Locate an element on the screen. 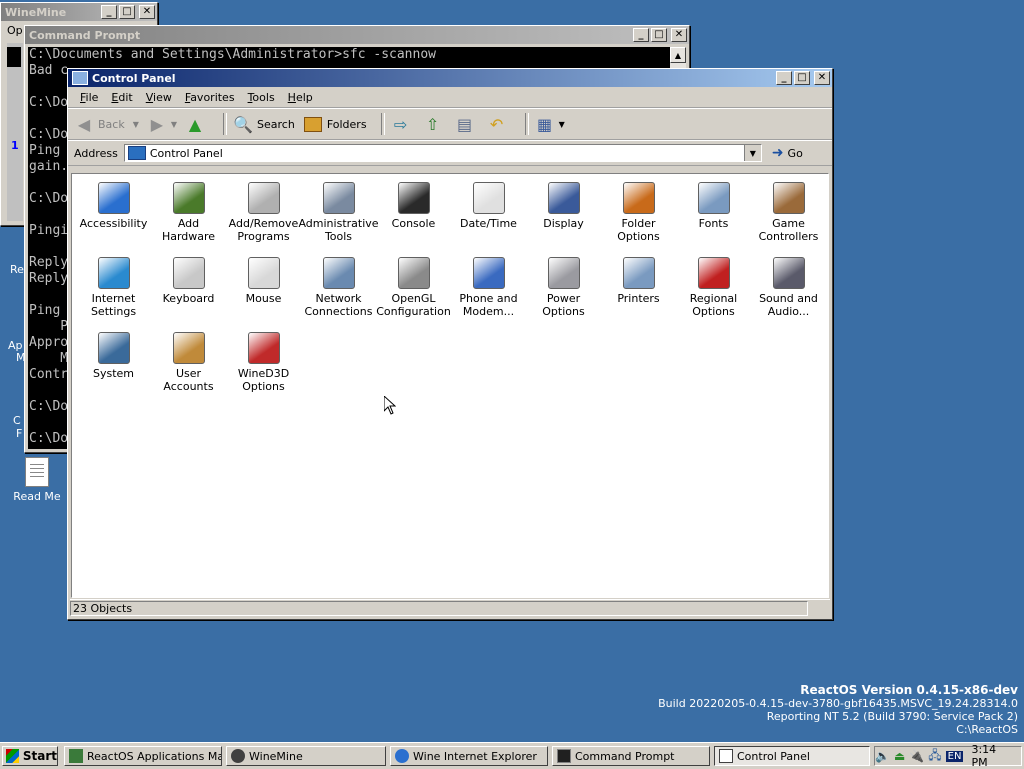 This screenshot has height=769, width=1024. menu-edit: Edit is located at coordinates (121, 97).